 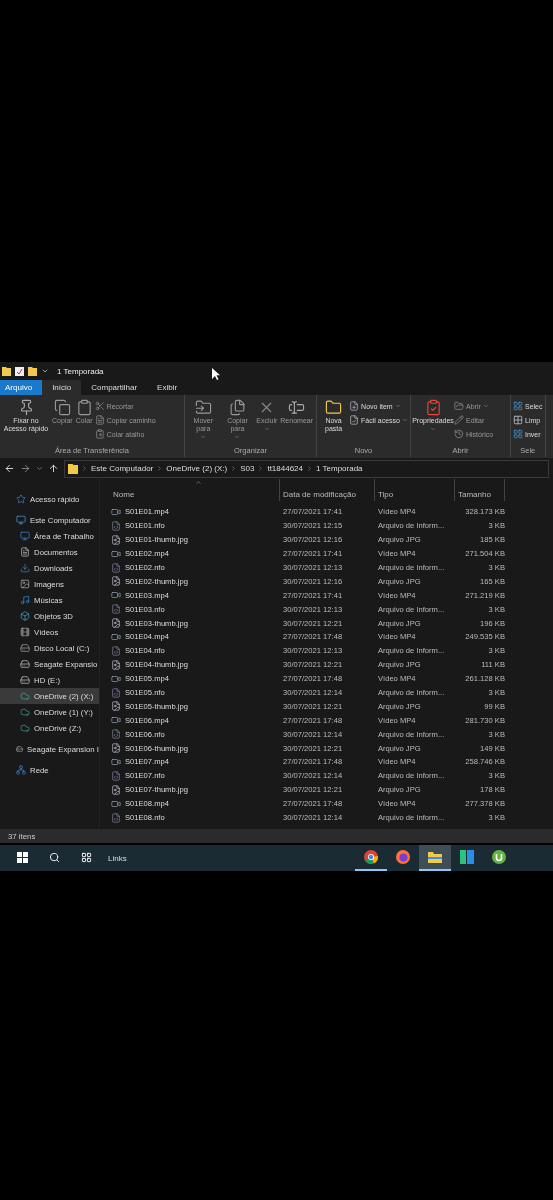 I want to click on monitor-icon, so click(x=21, y=520).